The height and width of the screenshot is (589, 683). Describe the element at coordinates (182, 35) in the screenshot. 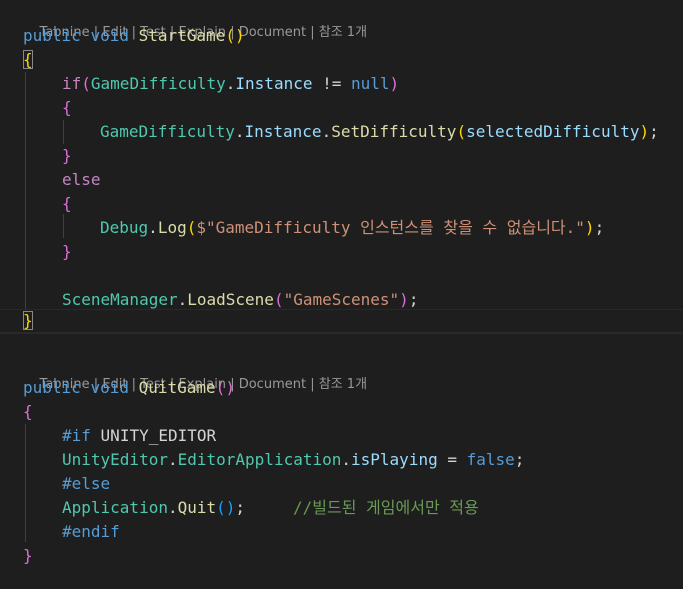

I see `method-name: StartGame` at that location.